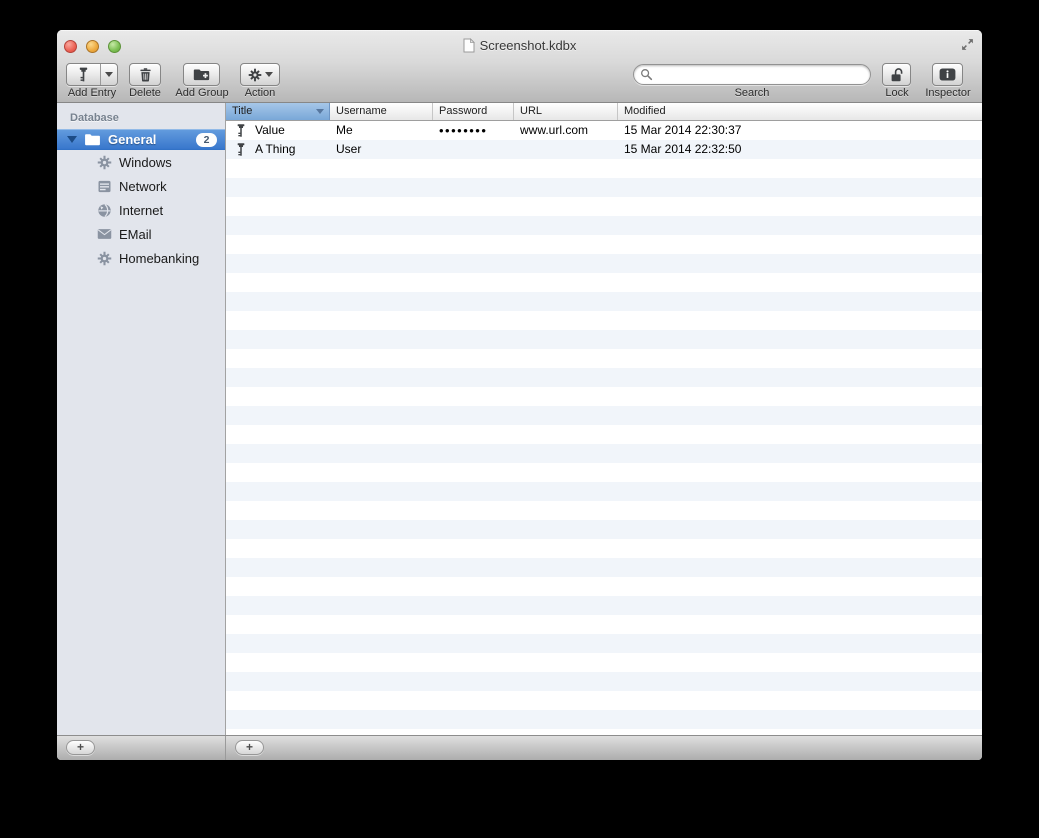 The height and width of the screenshot is (838, 1039). I want to click on entry-count-badge: 2, so click(206, 139).